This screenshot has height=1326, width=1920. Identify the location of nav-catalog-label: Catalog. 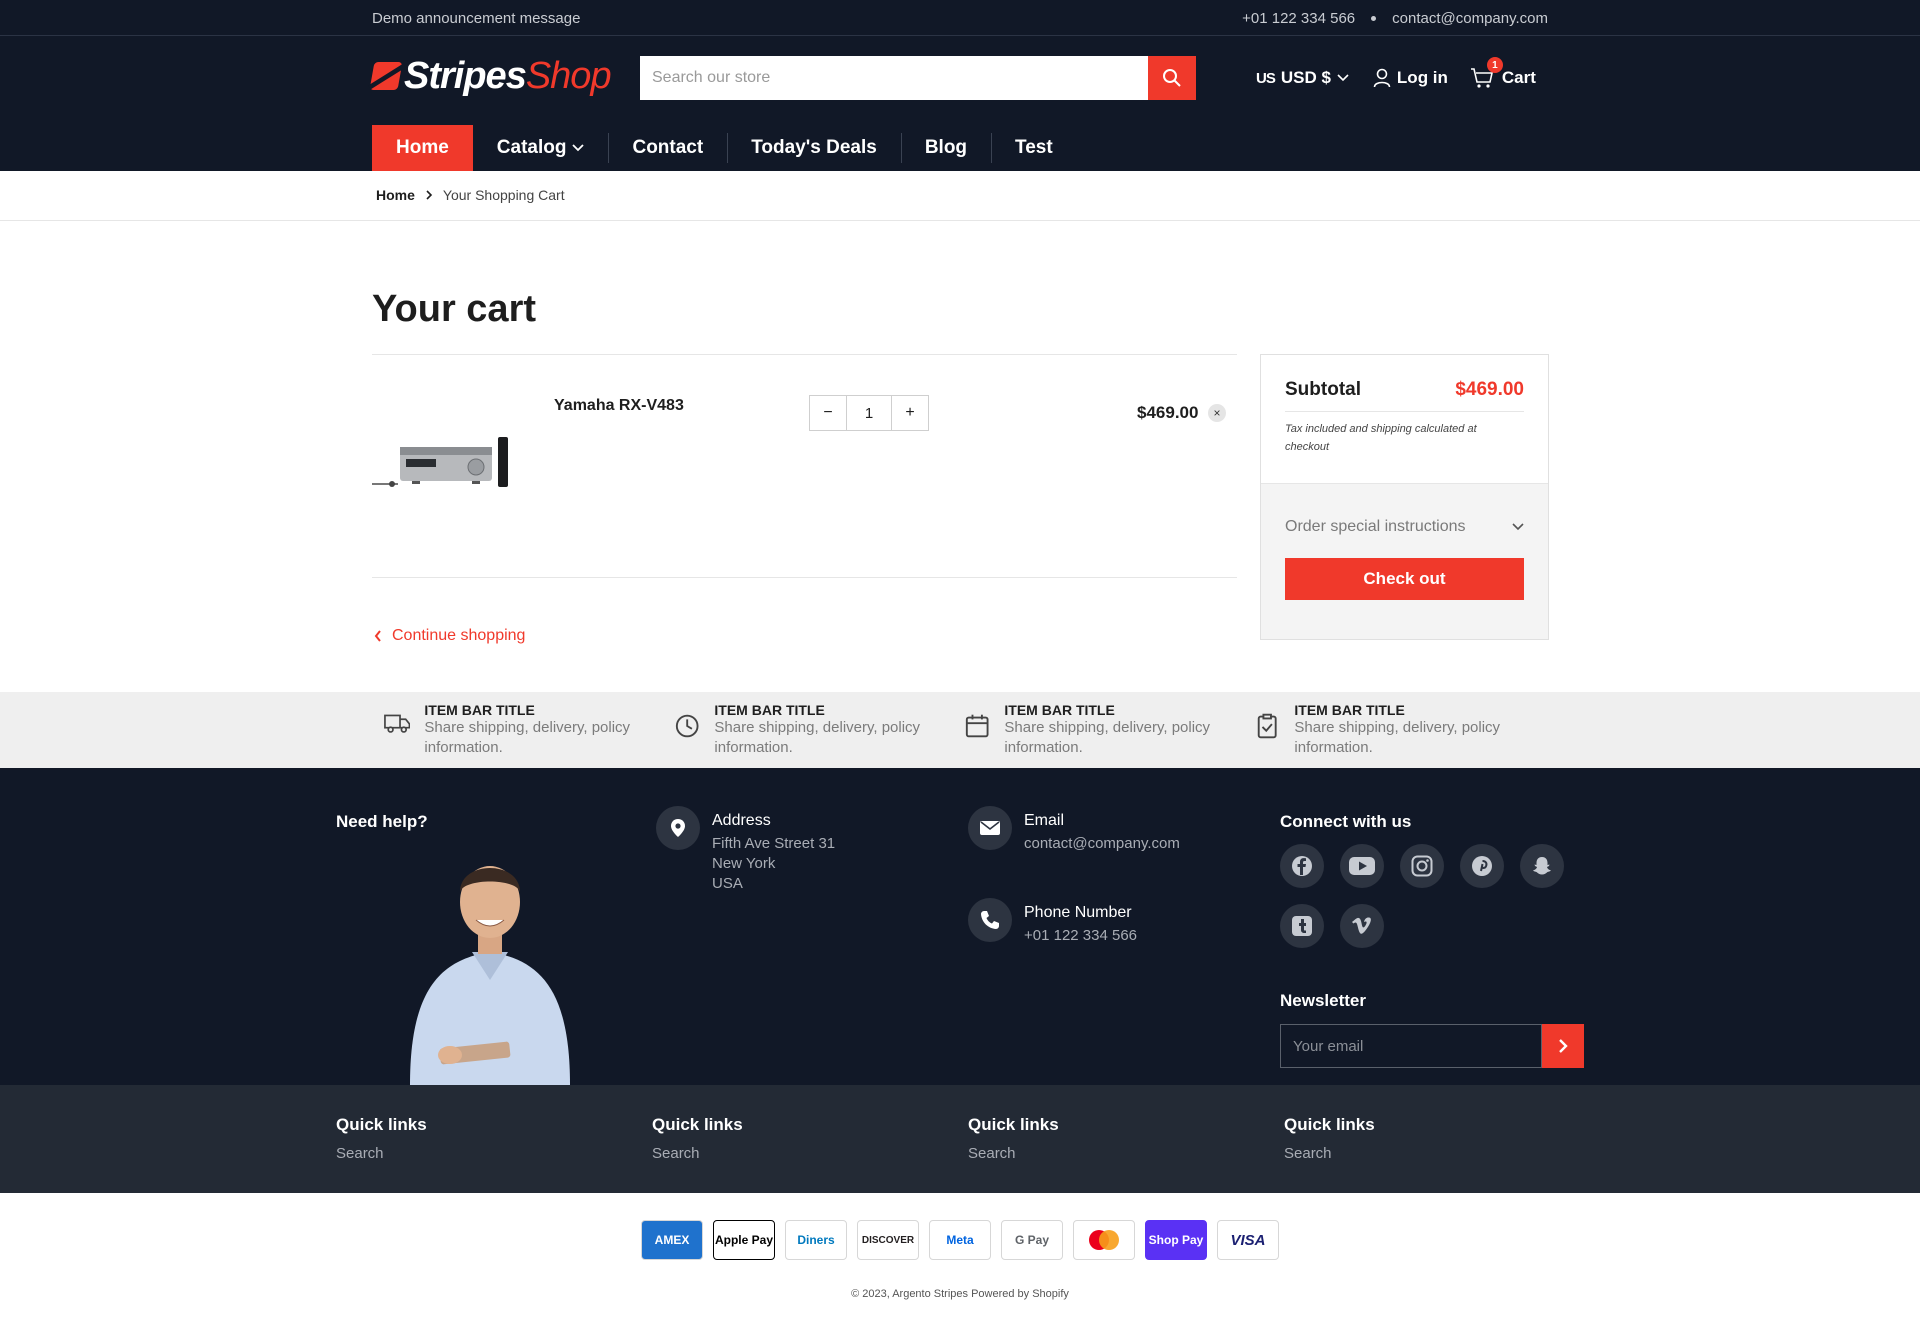
(531, 147).